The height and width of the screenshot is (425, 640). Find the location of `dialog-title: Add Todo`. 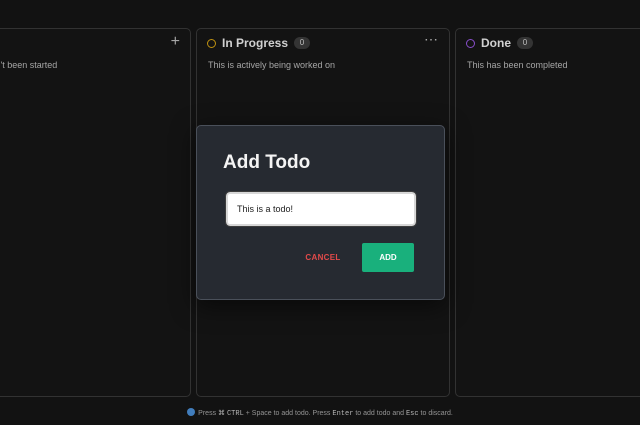

dialog-title: Add Todo is located at coordinates (267, 162).